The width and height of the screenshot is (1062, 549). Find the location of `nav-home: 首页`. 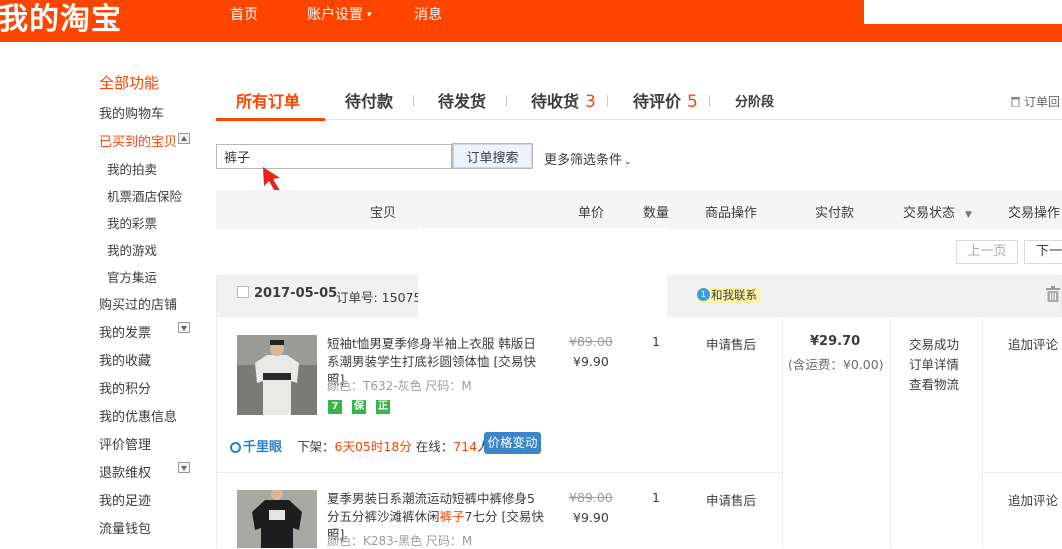

nav-home: 首页 is located at coordinates (244, 14).